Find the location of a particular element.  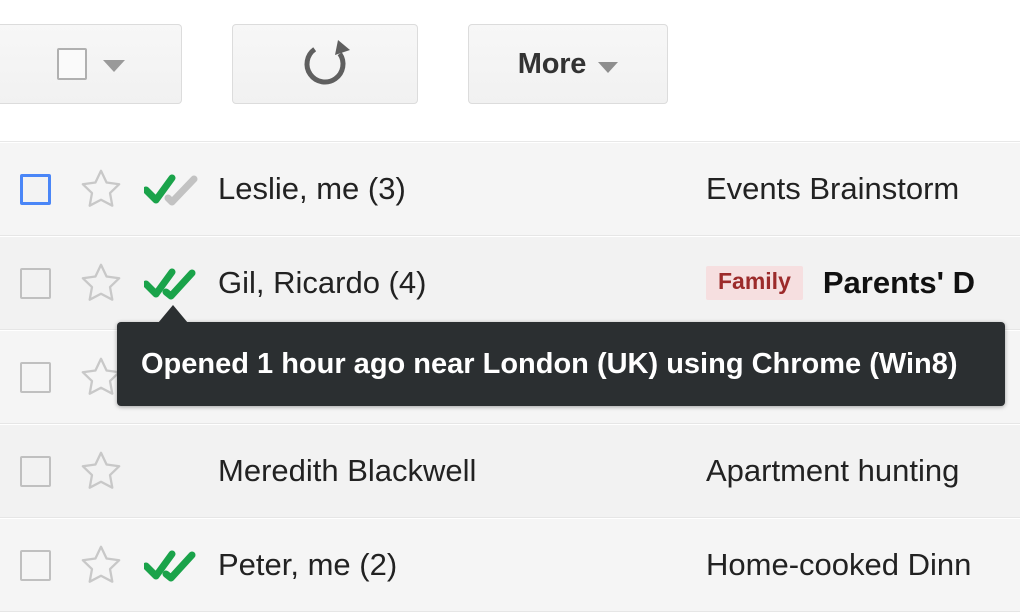

subject-cell: Family Parents' D is located at coordinates (863, 283).